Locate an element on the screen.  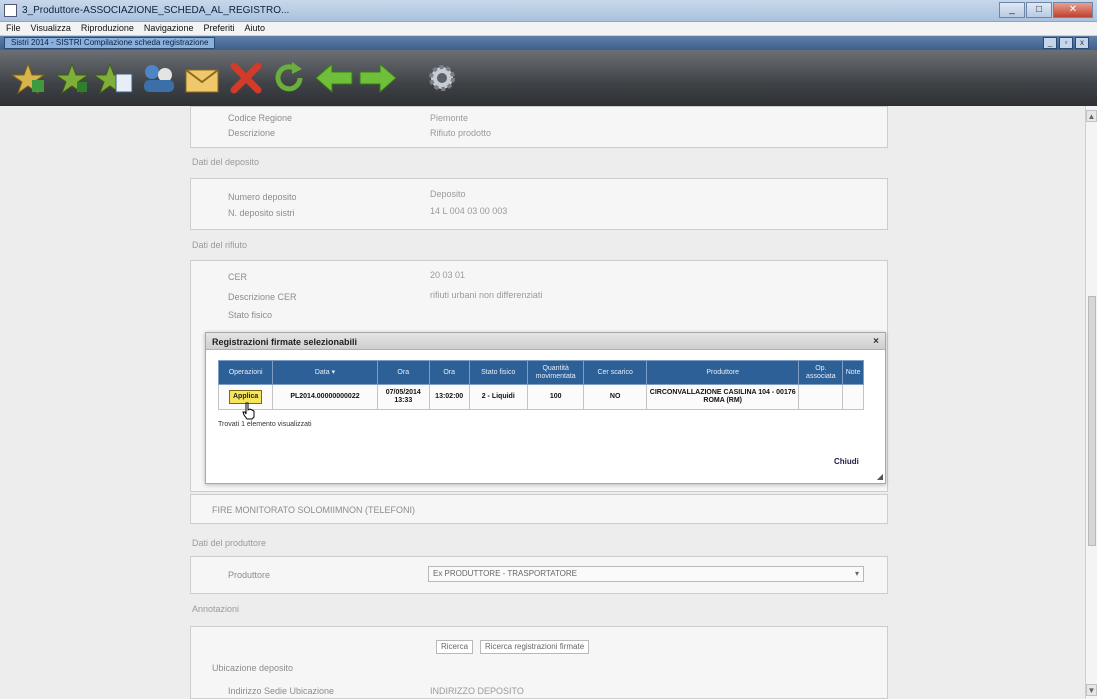
date-cell: 07/05/2014 13:33 is located at coordinates (403, 397).